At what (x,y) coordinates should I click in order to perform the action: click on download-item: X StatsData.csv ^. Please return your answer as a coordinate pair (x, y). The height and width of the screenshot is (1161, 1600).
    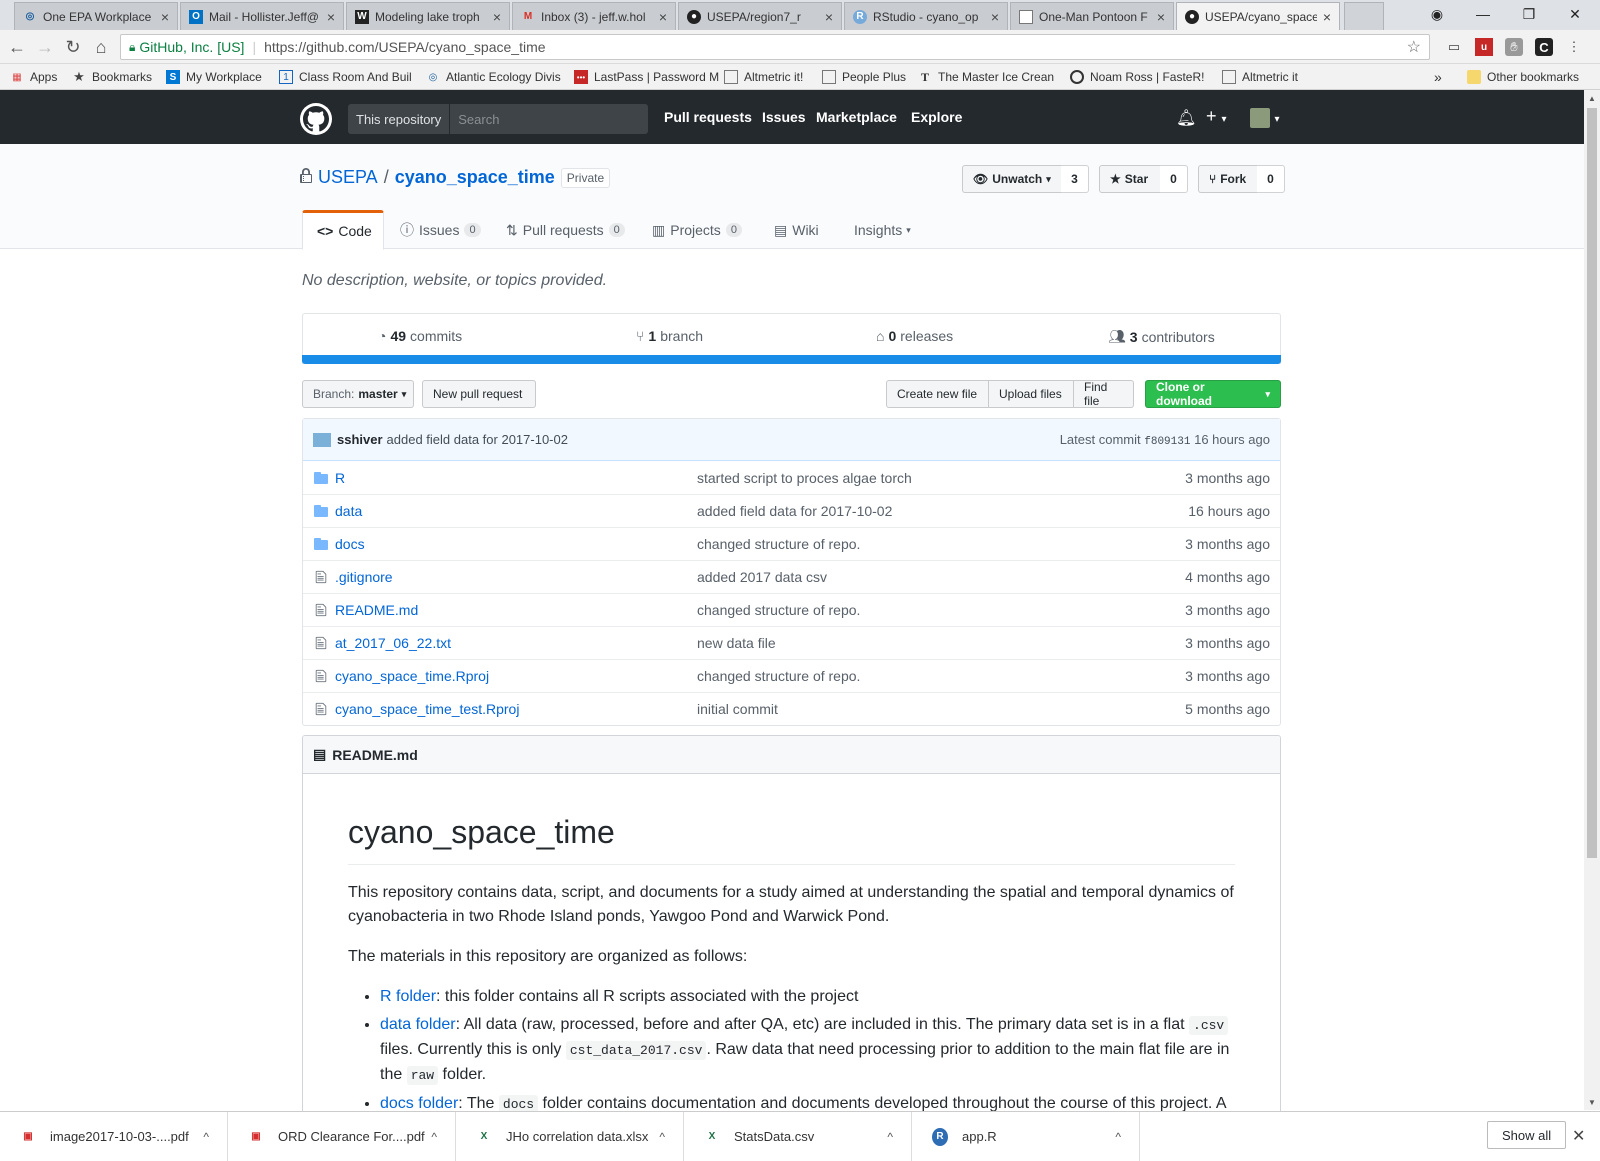
    Looking at the image, I should click on (798, 1136).